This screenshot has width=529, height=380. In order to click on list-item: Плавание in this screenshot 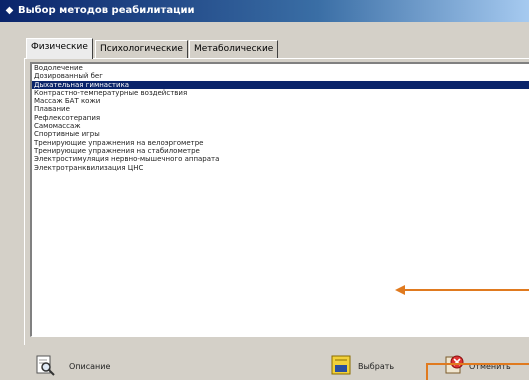, I will do `click(280, 109)`.